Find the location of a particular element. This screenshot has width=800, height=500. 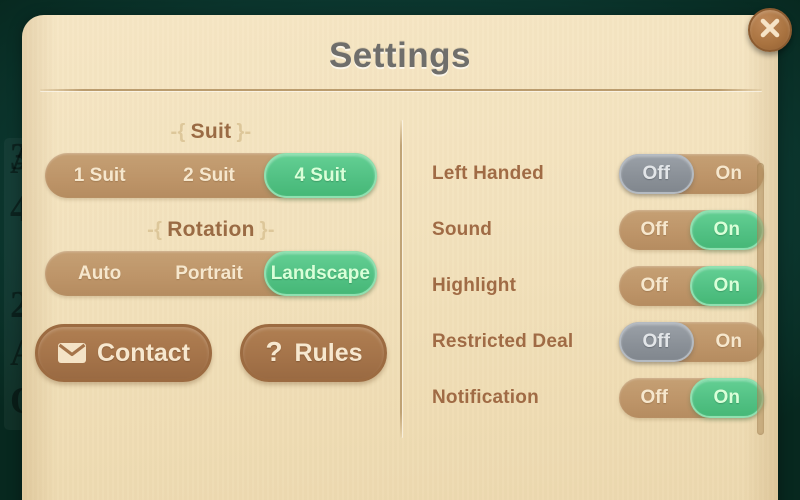

setting-row-notification: Notification Off On is located at coordinates (598, 398).